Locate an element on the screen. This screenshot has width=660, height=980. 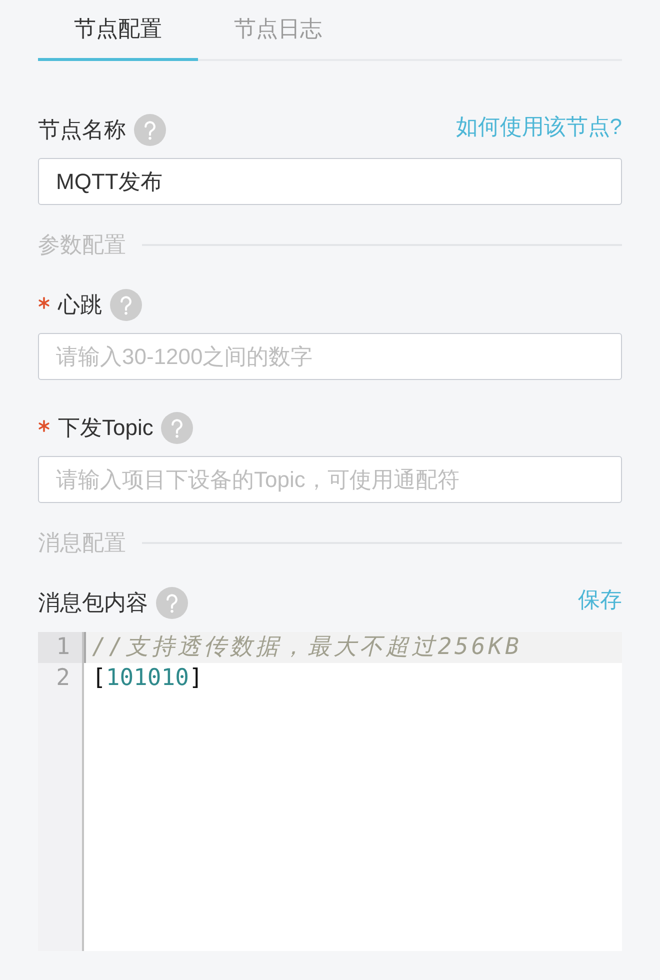
section-title: 参数配置 is located at coordinates (82, 245).